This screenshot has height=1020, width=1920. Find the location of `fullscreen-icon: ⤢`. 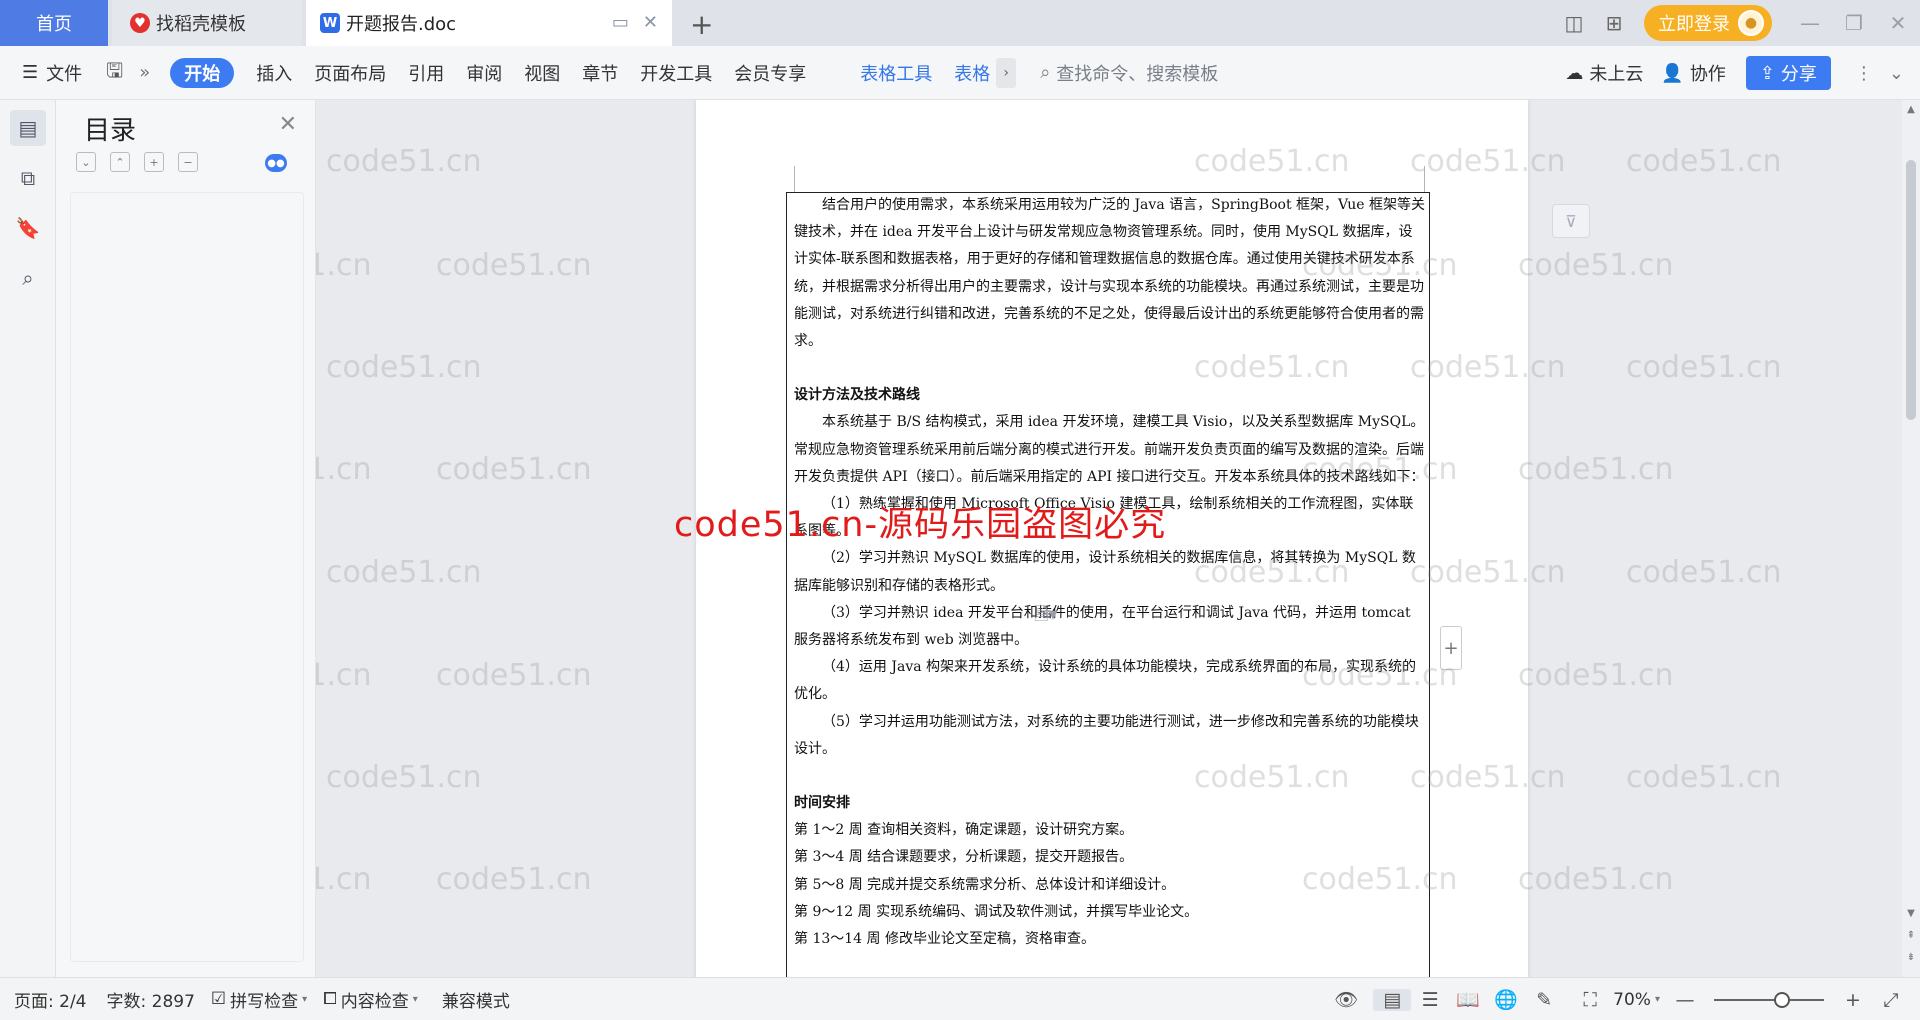

fullscreen-icon: ⤢ is located at coordinates (1891, 1000).